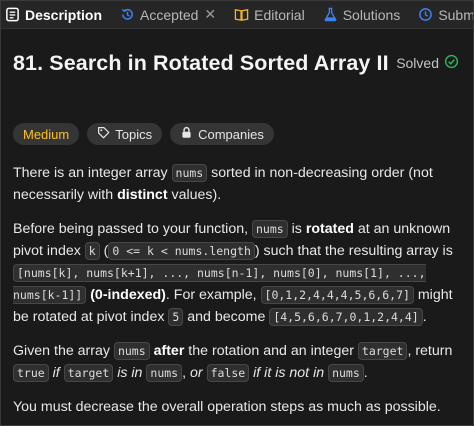 This screenshot has height=426, width=474. Describe the element at coordinates (92, 251) in the screenshot. I see `inline-code: k` at that location.